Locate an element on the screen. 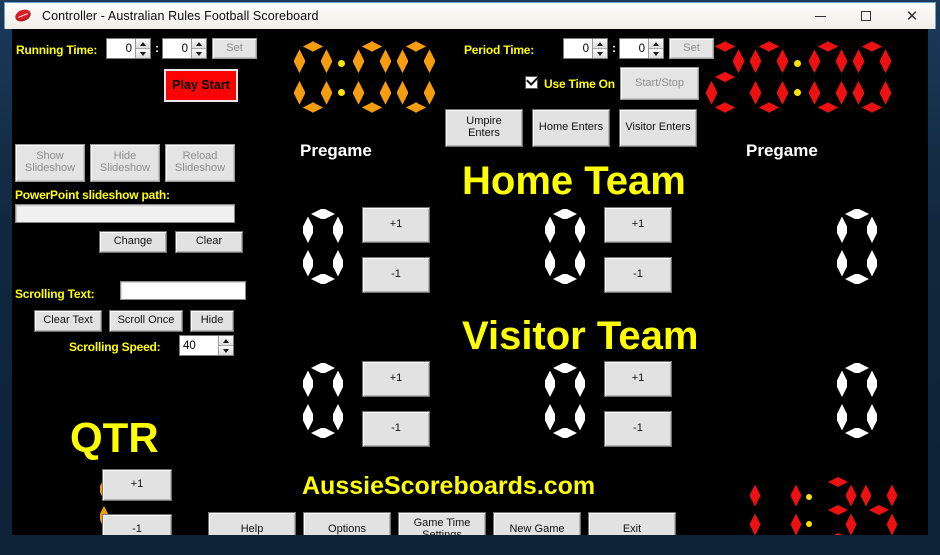  quarter-plus-button: +1 is located at coordinates (137, 485).